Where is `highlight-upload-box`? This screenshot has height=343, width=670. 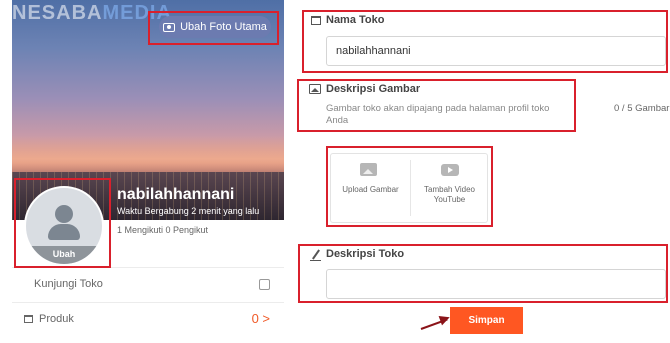 highlight-upload-box is located at coordinates (409, 186).